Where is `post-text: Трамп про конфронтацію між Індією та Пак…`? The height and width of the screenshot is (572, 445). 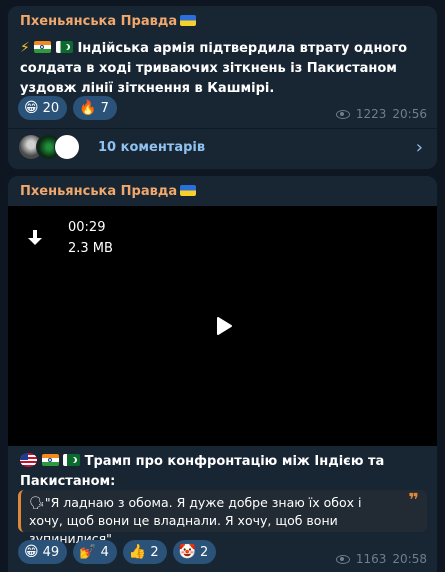 post-text: Трамп про конфронтацію між Індією та Пак… is located at coordinates (222, 472).